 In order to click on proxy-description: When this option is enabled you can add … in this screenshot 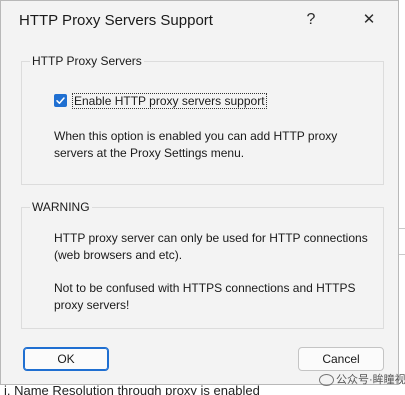, I will do `click(196, 144)`.